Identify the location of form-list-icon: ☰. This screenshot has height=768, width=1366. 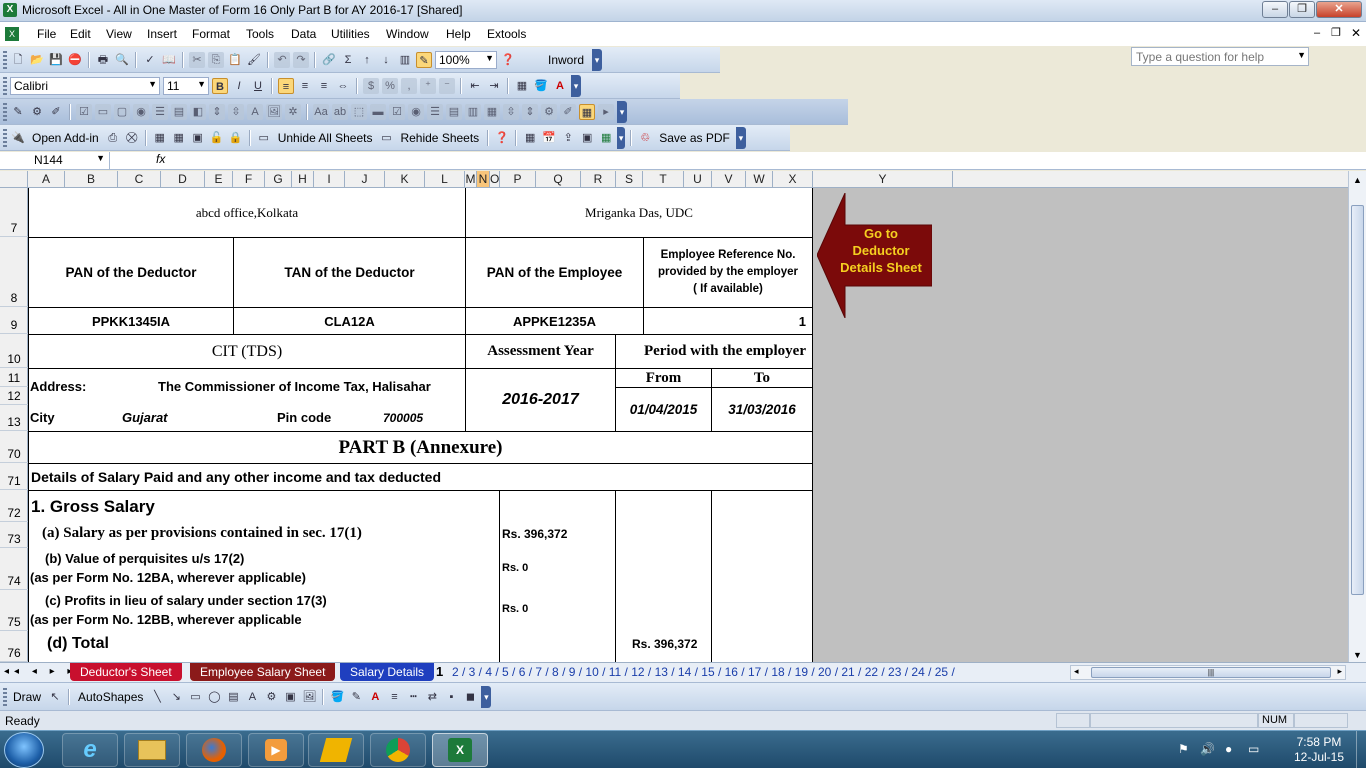
(435, 112).